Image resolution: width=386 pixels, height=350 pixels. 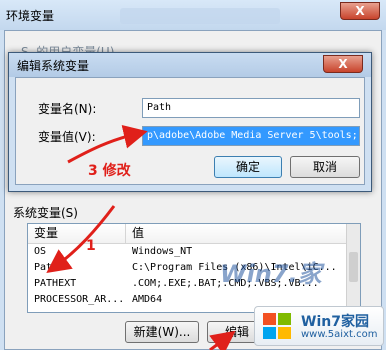 What do you see at coordinates (243, 233) in the screenshot?
I see `header-value: 值` at bounding box center [243, 233].